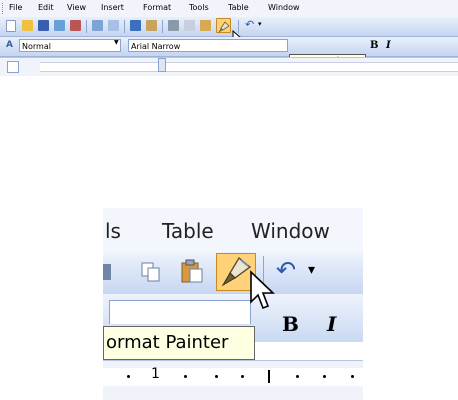 This screenshot has width=458, height=400. Describe the element at coordinates (116, 42) in the screenshot. I see `chevron-down-icon: ▼` at that location.